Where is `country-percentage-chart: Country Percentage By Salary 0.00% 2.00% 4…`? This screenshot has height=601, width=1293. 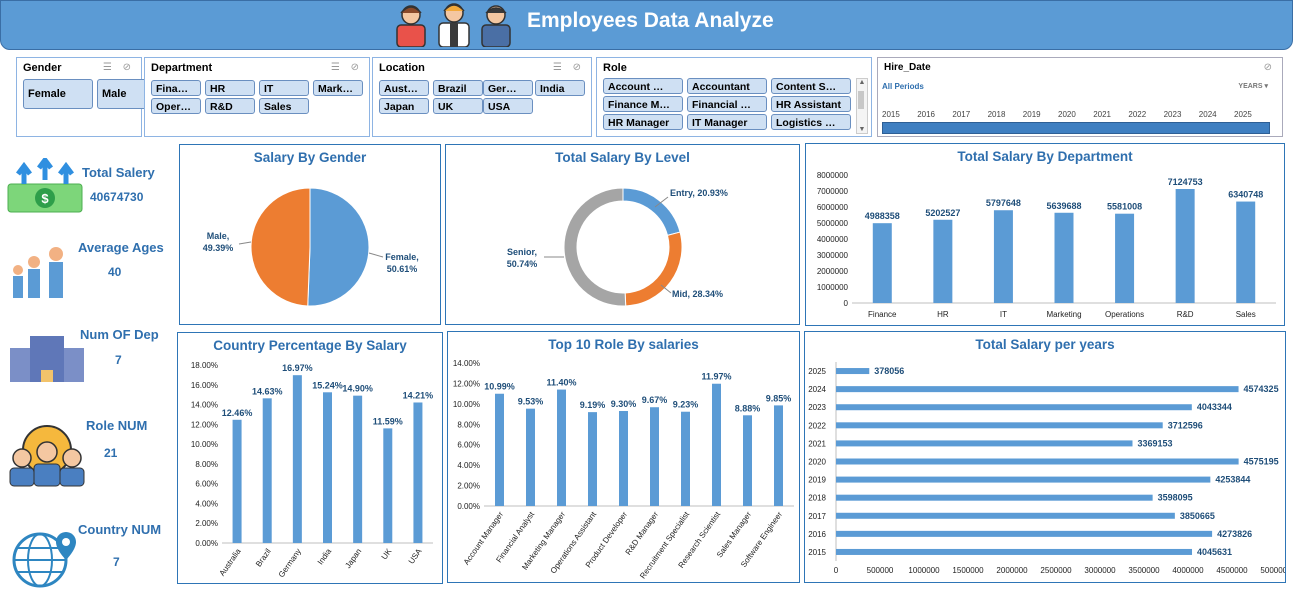
country-percentage-chart: Country Percentage By Salary 0.00% 2.00% 4… is located at coordinates (310, 458).